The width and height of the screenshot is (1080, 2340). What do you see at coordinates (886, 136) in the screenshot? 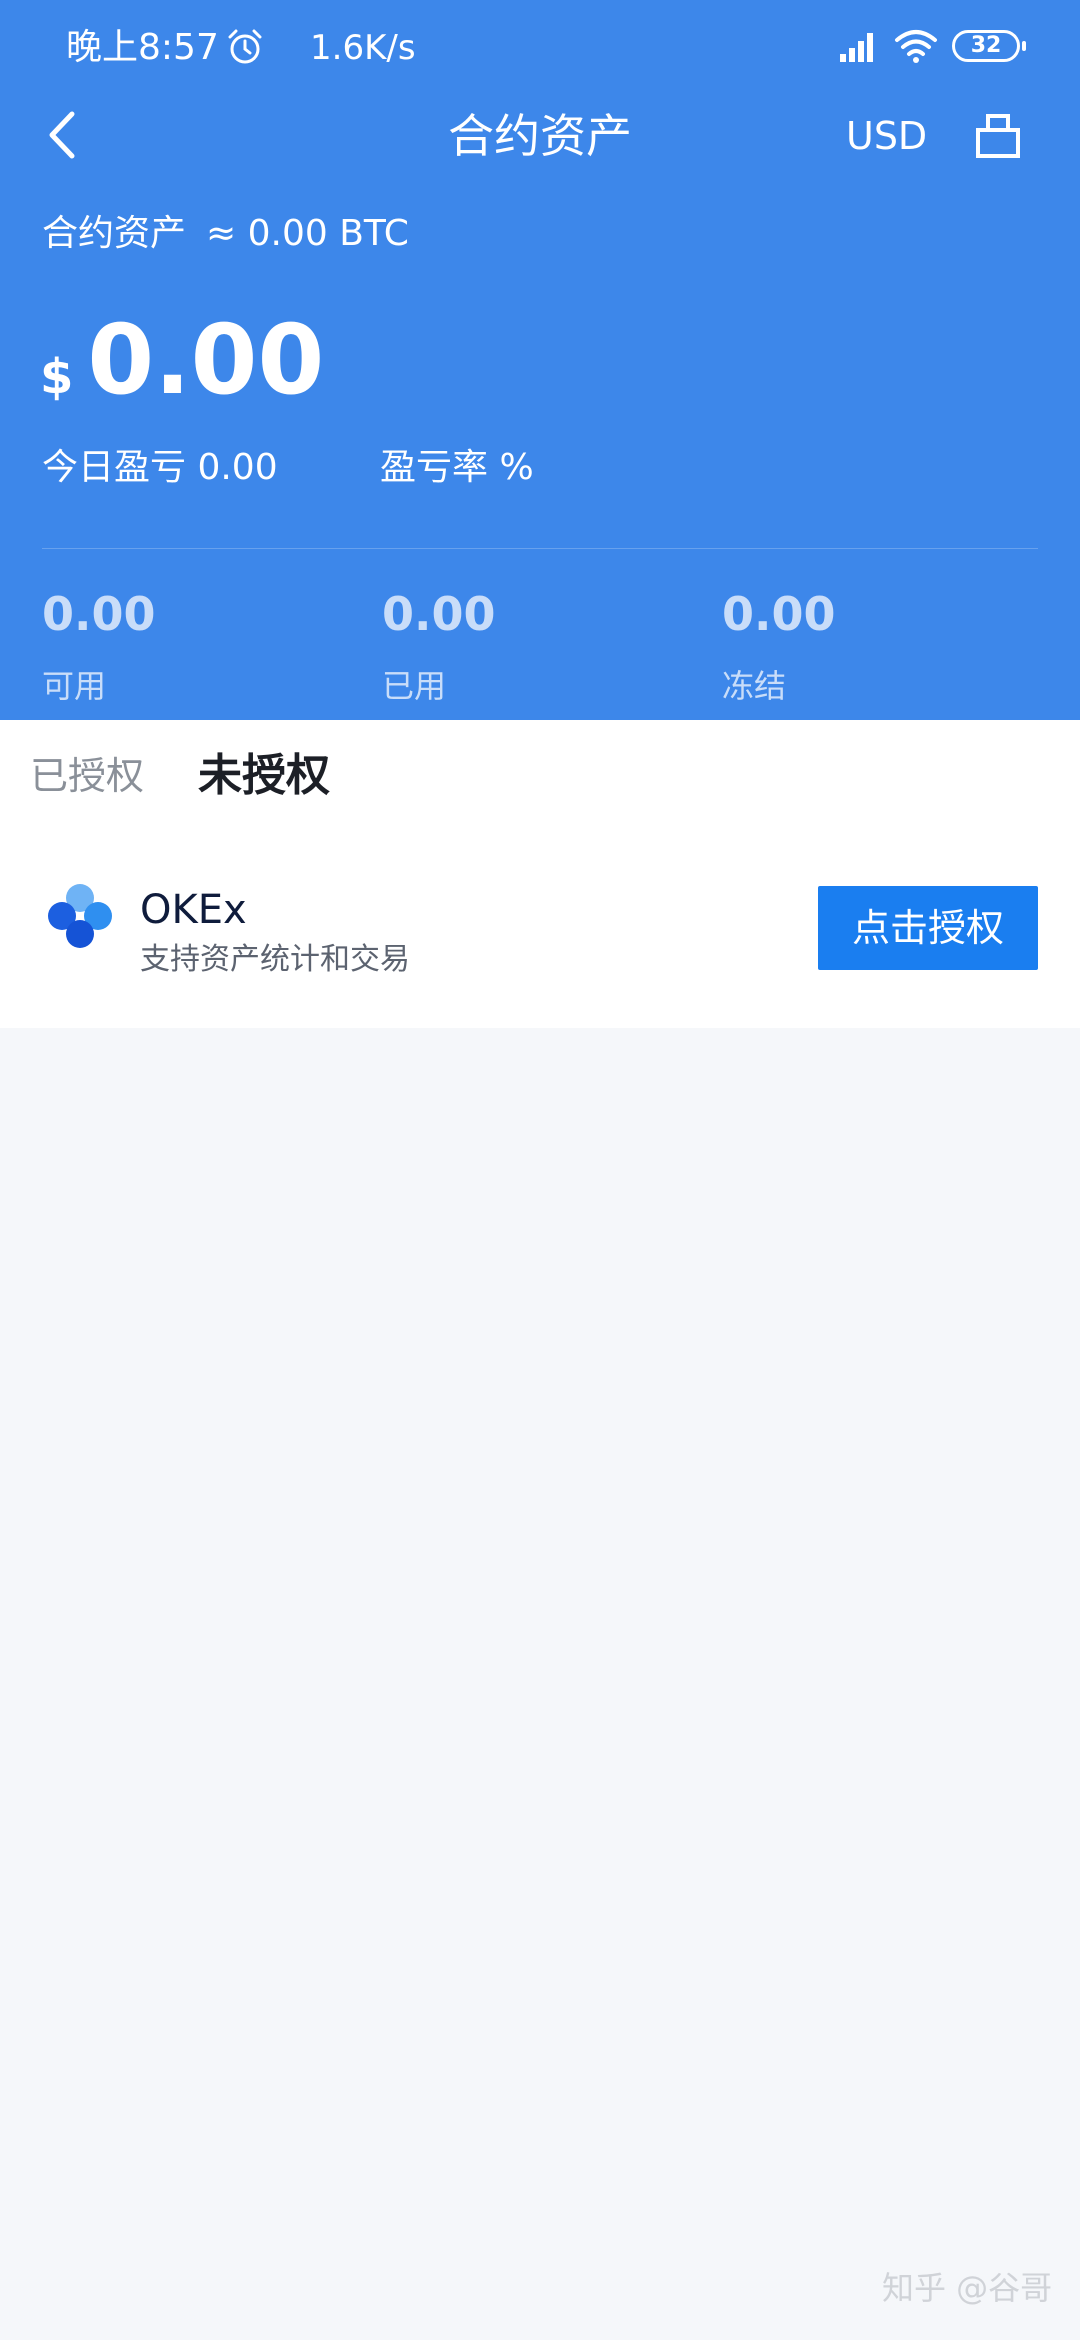
I see `currency-selector: USD` at bounding box center [886, 136].